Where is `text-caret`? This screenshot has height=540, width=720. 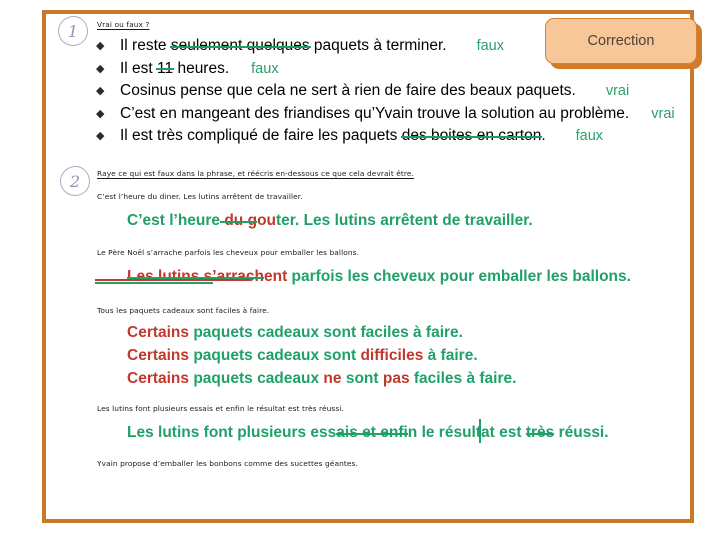 text-caret is located at coordinates (480, 431).